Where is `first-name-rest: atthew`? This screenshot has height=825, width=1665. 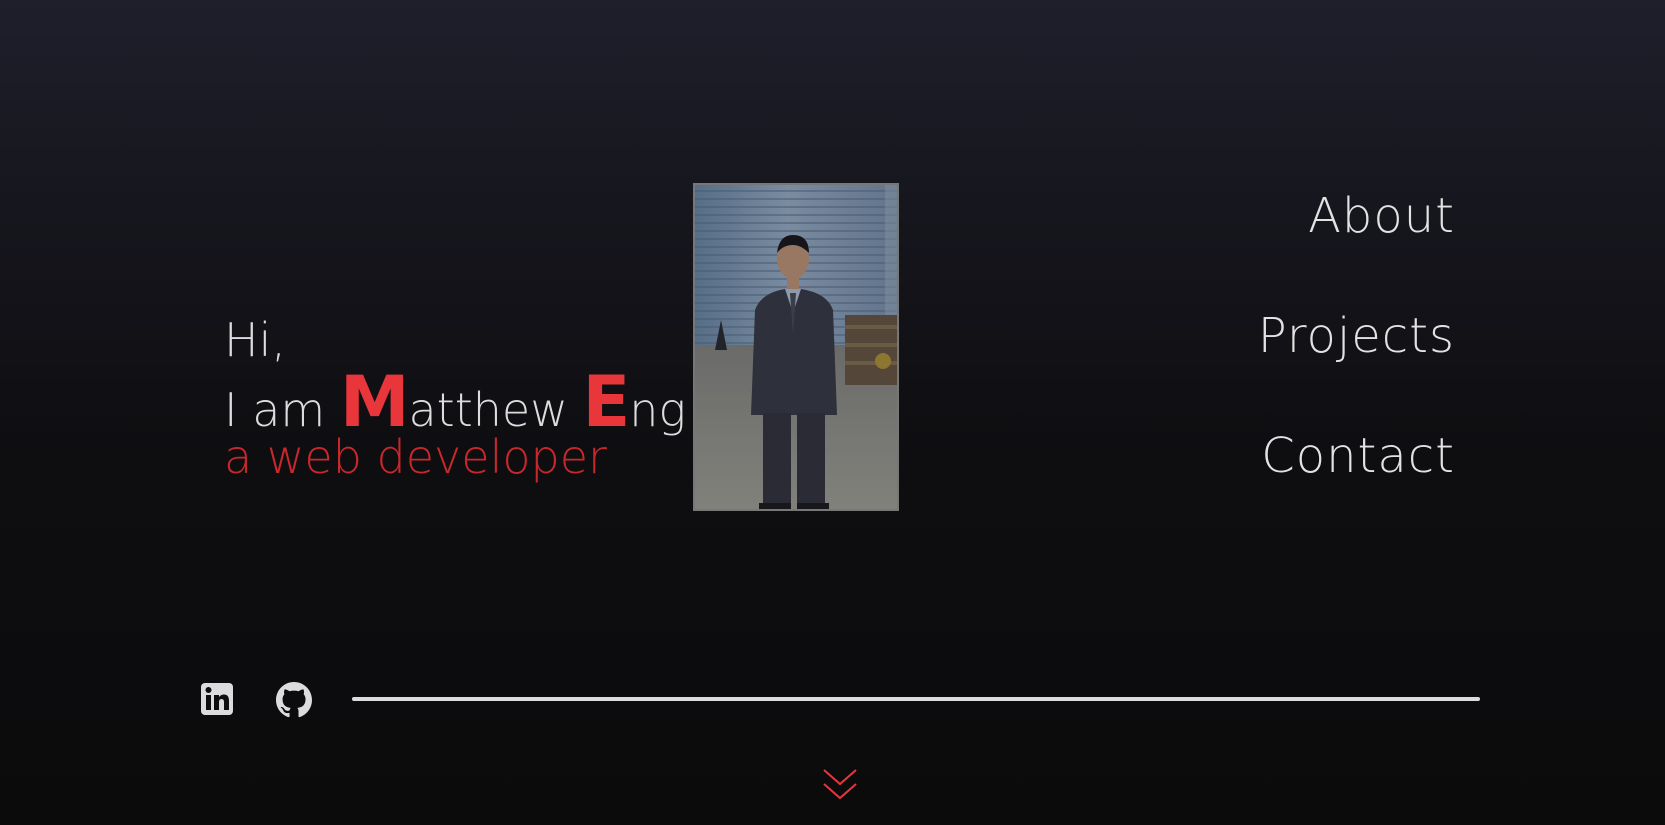 first-name-rest: atthew is located at coordinates (495, 410).